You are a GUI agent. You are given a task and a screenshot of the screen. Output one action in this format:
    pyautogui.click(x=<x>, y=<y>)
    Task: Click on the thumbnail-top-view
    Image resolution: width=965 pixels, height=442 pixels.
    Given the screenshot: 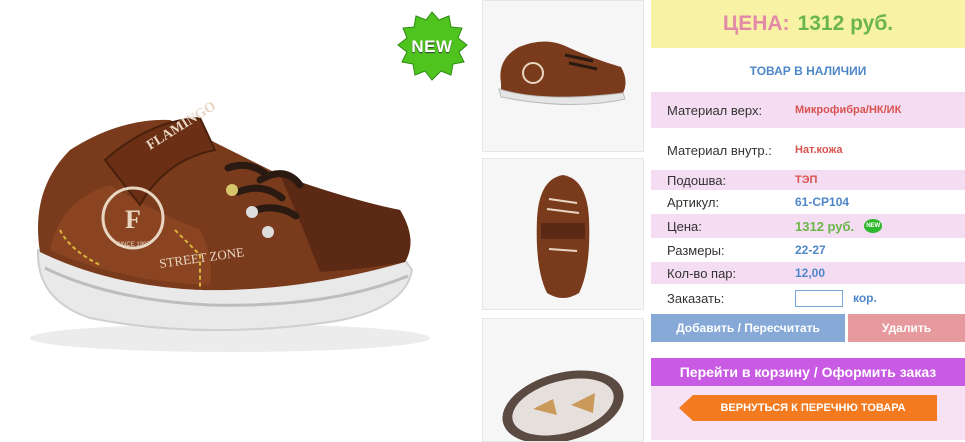 What is the action you would take?
    pyautogui.click(x=563, y=234)
    